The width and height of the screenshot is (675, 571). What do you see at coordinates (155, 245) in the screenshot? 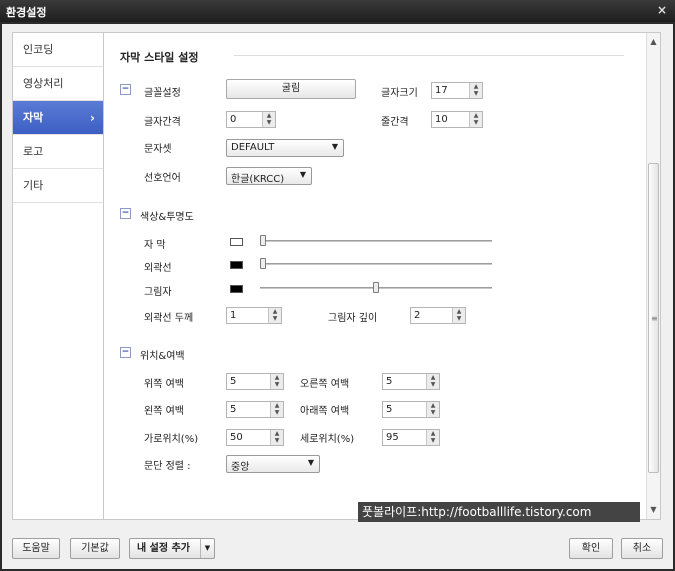
I see `subtitle-color-label: 자 막` at bounding box center [155, 245].